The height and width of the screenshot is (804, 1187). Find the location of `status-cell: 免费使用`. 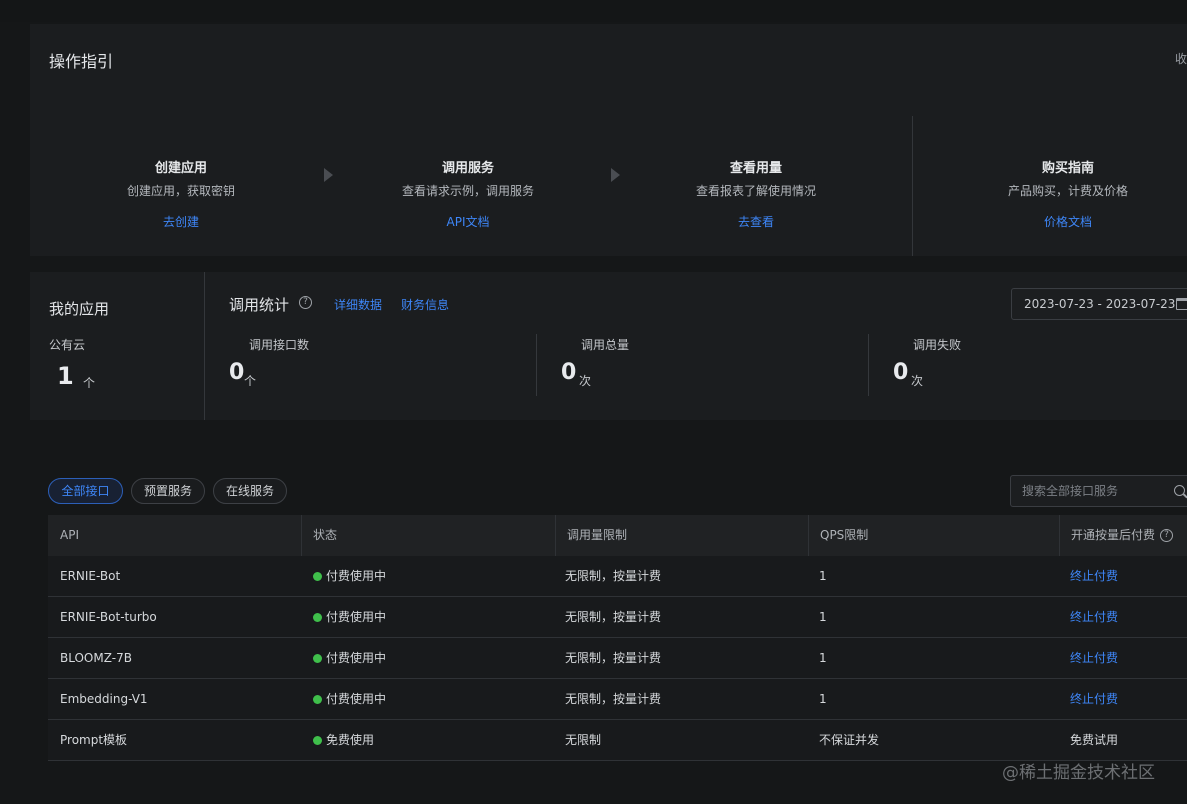

status-cell: 免费使用 is located at coordinates (337, 740).